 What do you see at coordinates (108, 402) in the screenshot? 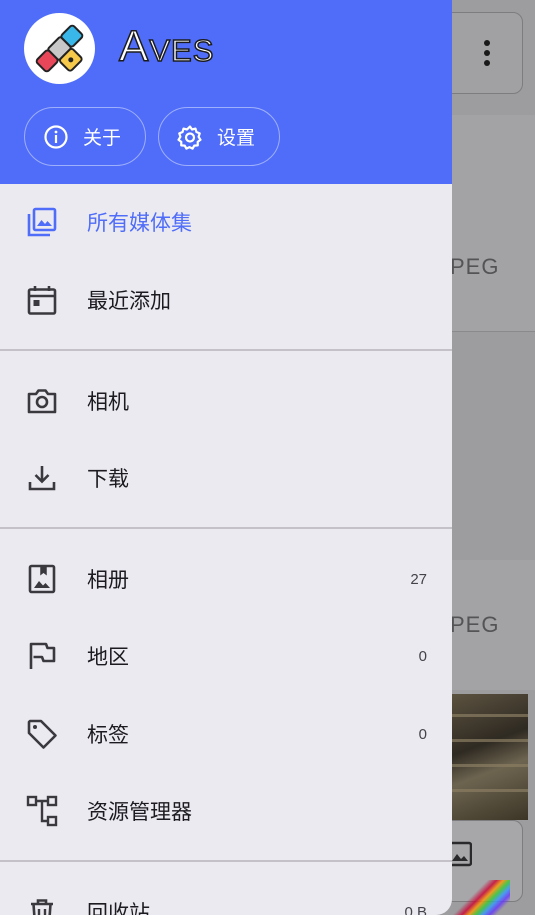
I see `menu-item-label: 相机` at bounding box center [108, 402].